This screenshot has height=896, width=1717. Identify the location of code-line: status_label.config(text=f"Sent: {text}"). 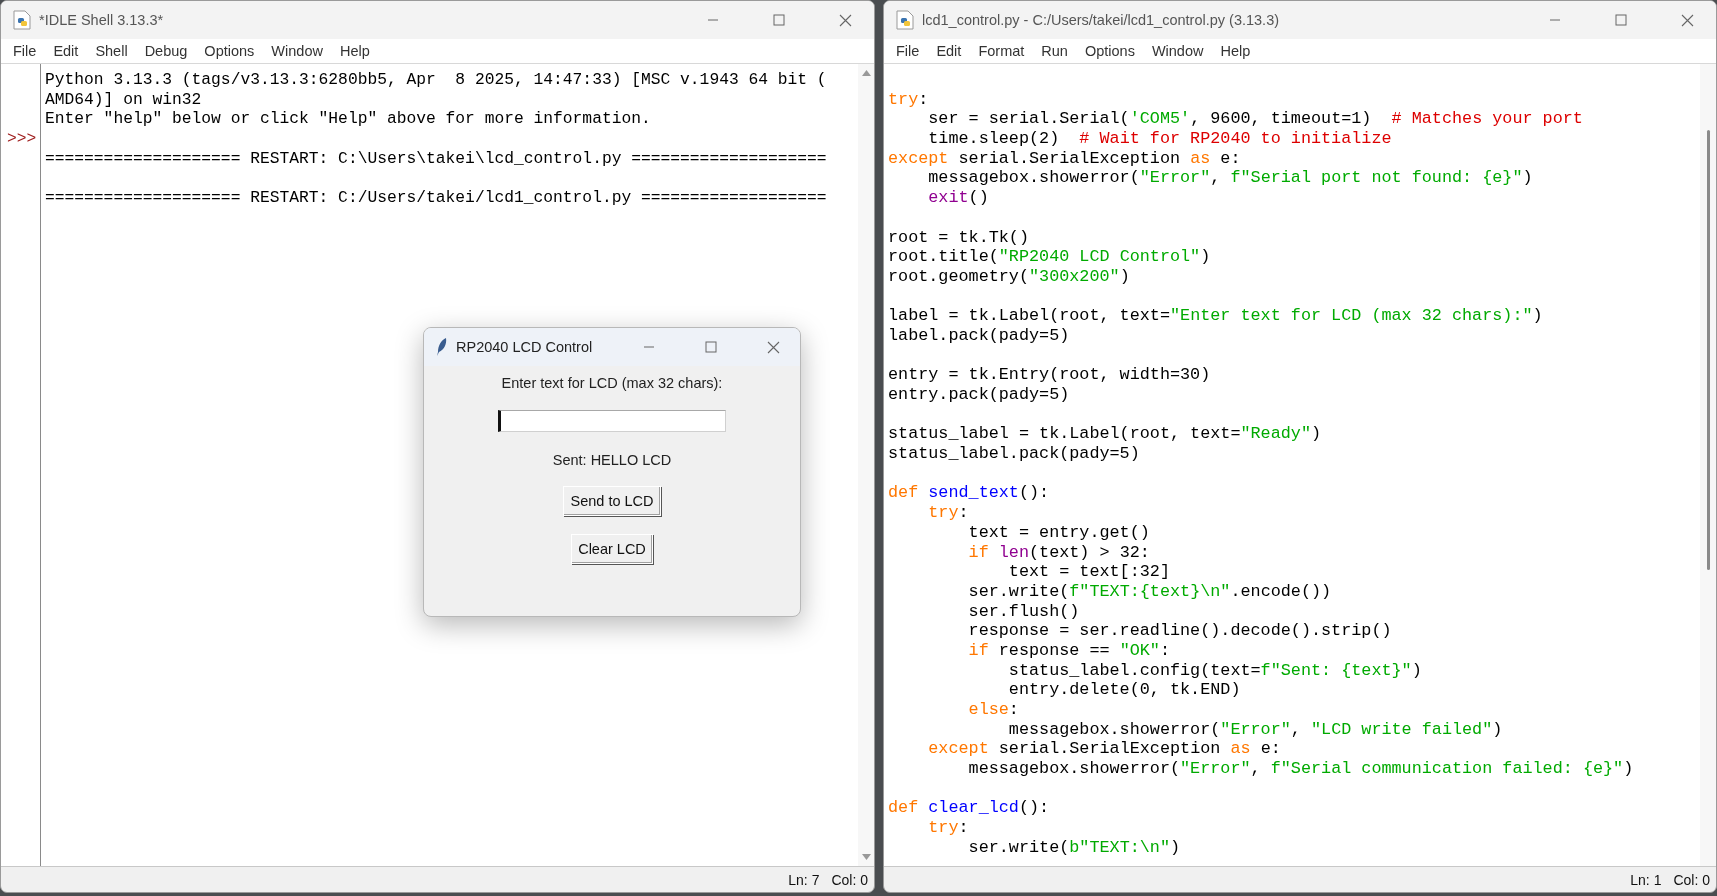
(1214, 670).